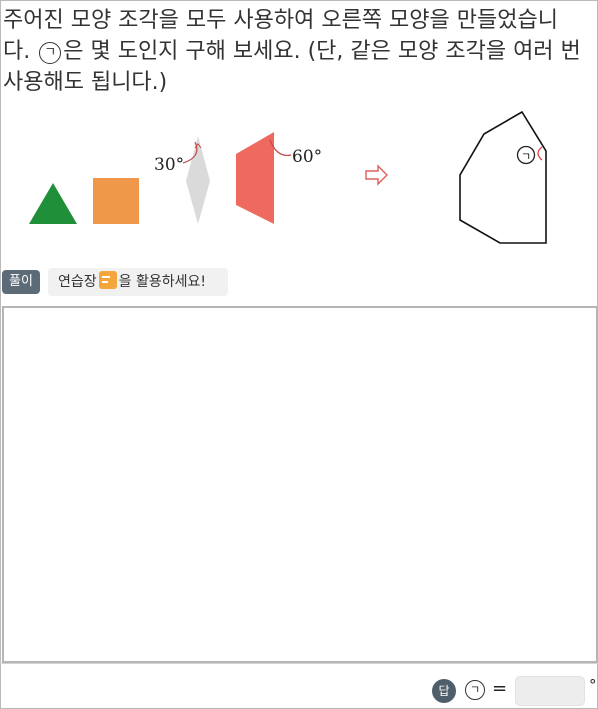 The image size is (598, 709). Describe the element at coordinates (307, 157) in the screenshot. I see `trapezoid-angle-label: 60°` at that location.